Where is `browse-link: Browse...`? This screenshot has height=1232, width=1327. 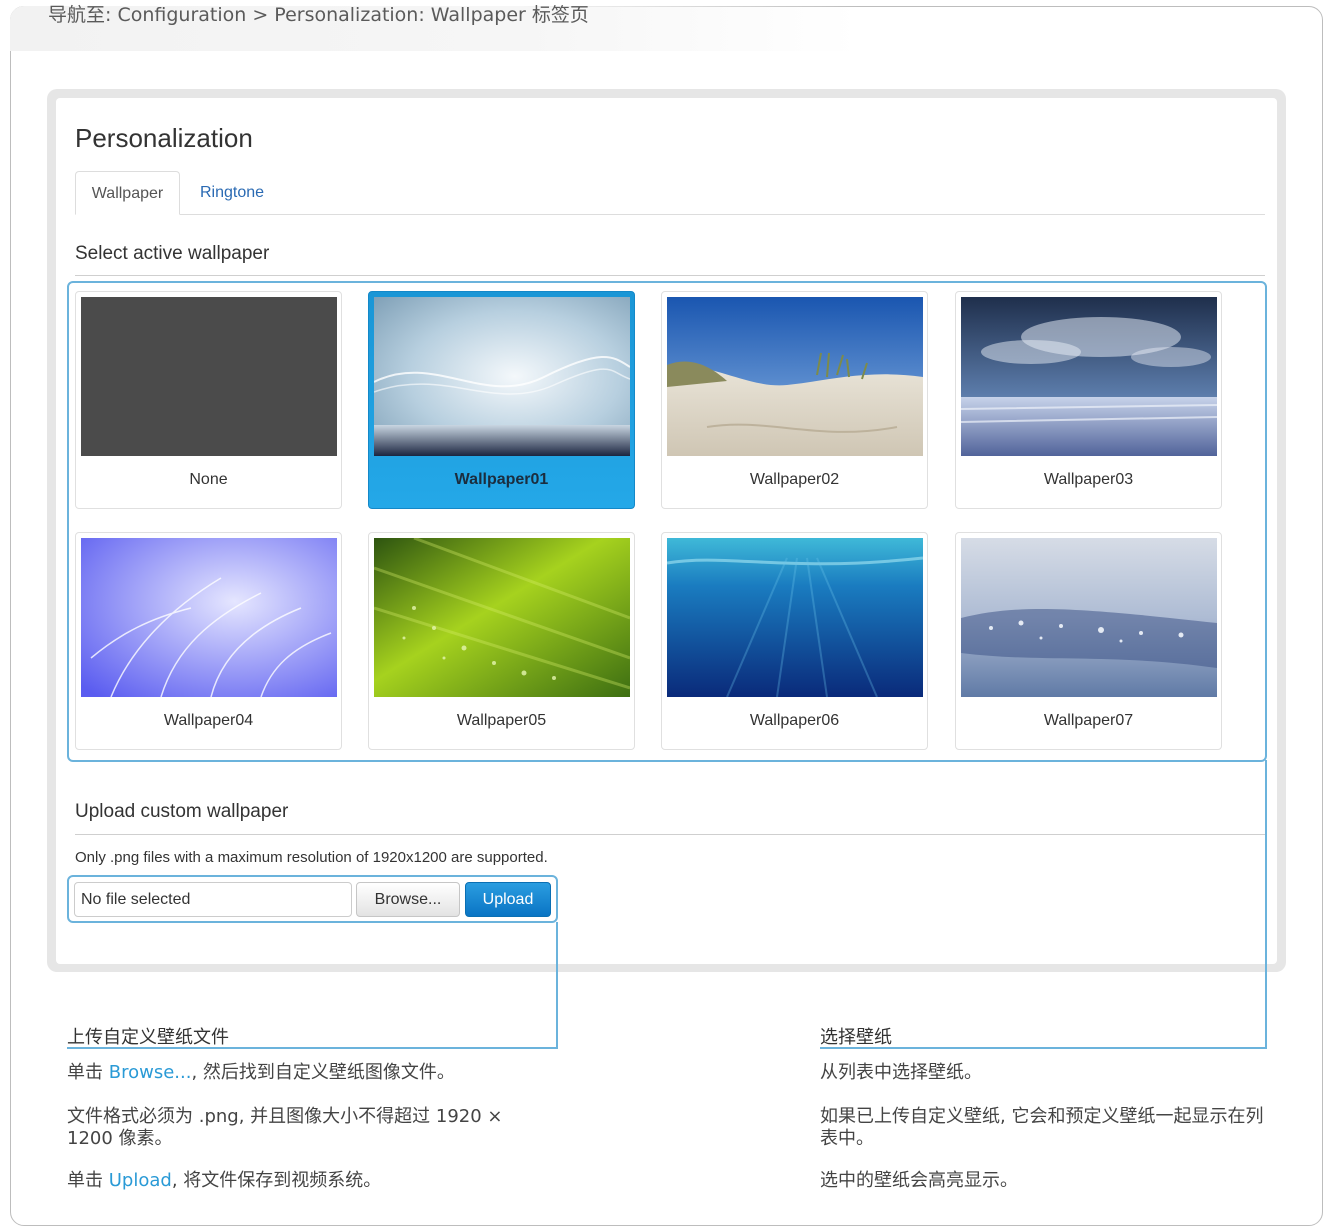
browse-link: Browse... is located at coordinates (150, 1072).